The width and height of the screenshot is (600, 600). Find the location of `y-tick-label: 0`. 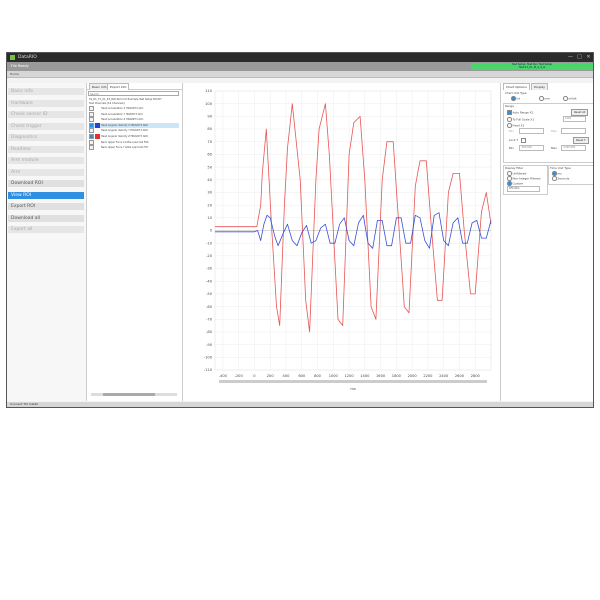

y-tick-label: 0 is located at coordinates (211, 231).